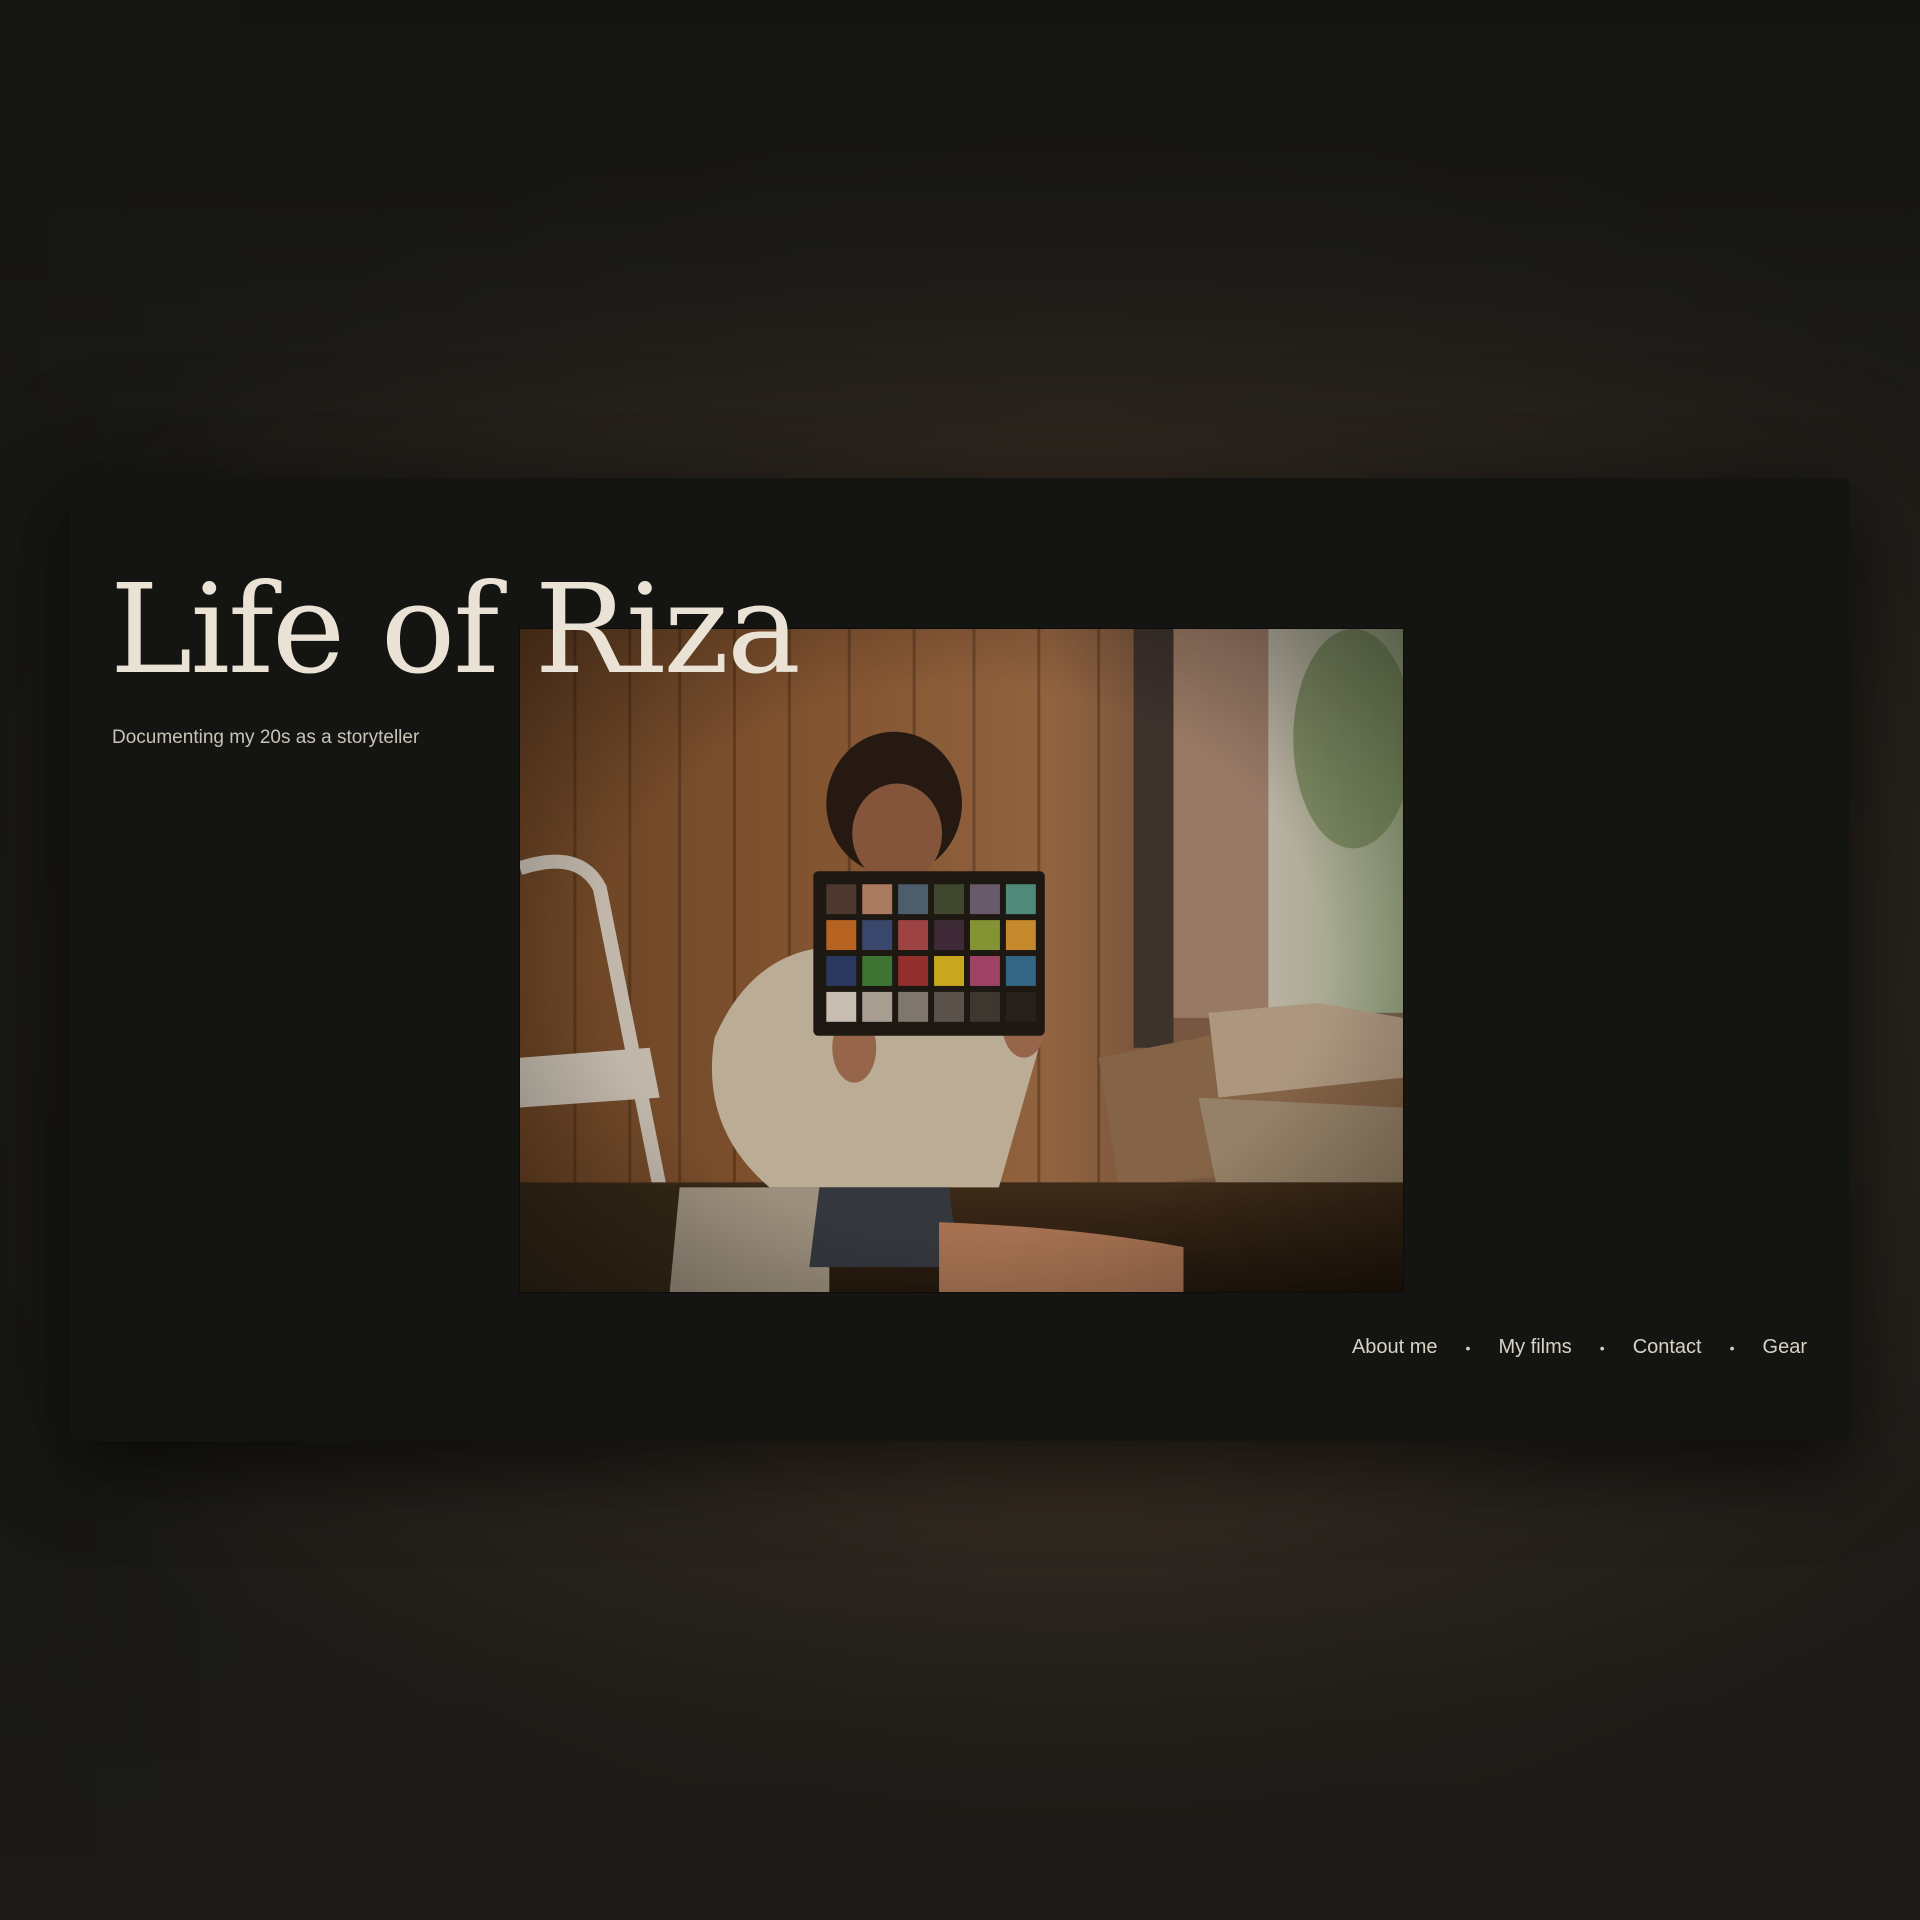 Image resolution: width=1920 pixels, height=1920 pixels. I want to click on nav-link-contact: Contact, so click(1667, 1347).